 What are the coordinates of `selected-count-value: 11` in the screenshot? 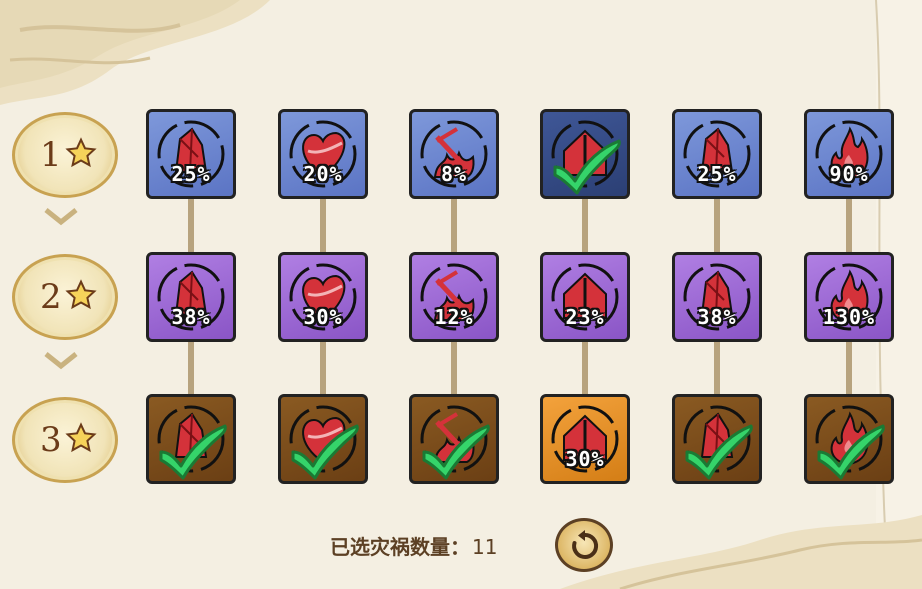 It's located at (485, 547).